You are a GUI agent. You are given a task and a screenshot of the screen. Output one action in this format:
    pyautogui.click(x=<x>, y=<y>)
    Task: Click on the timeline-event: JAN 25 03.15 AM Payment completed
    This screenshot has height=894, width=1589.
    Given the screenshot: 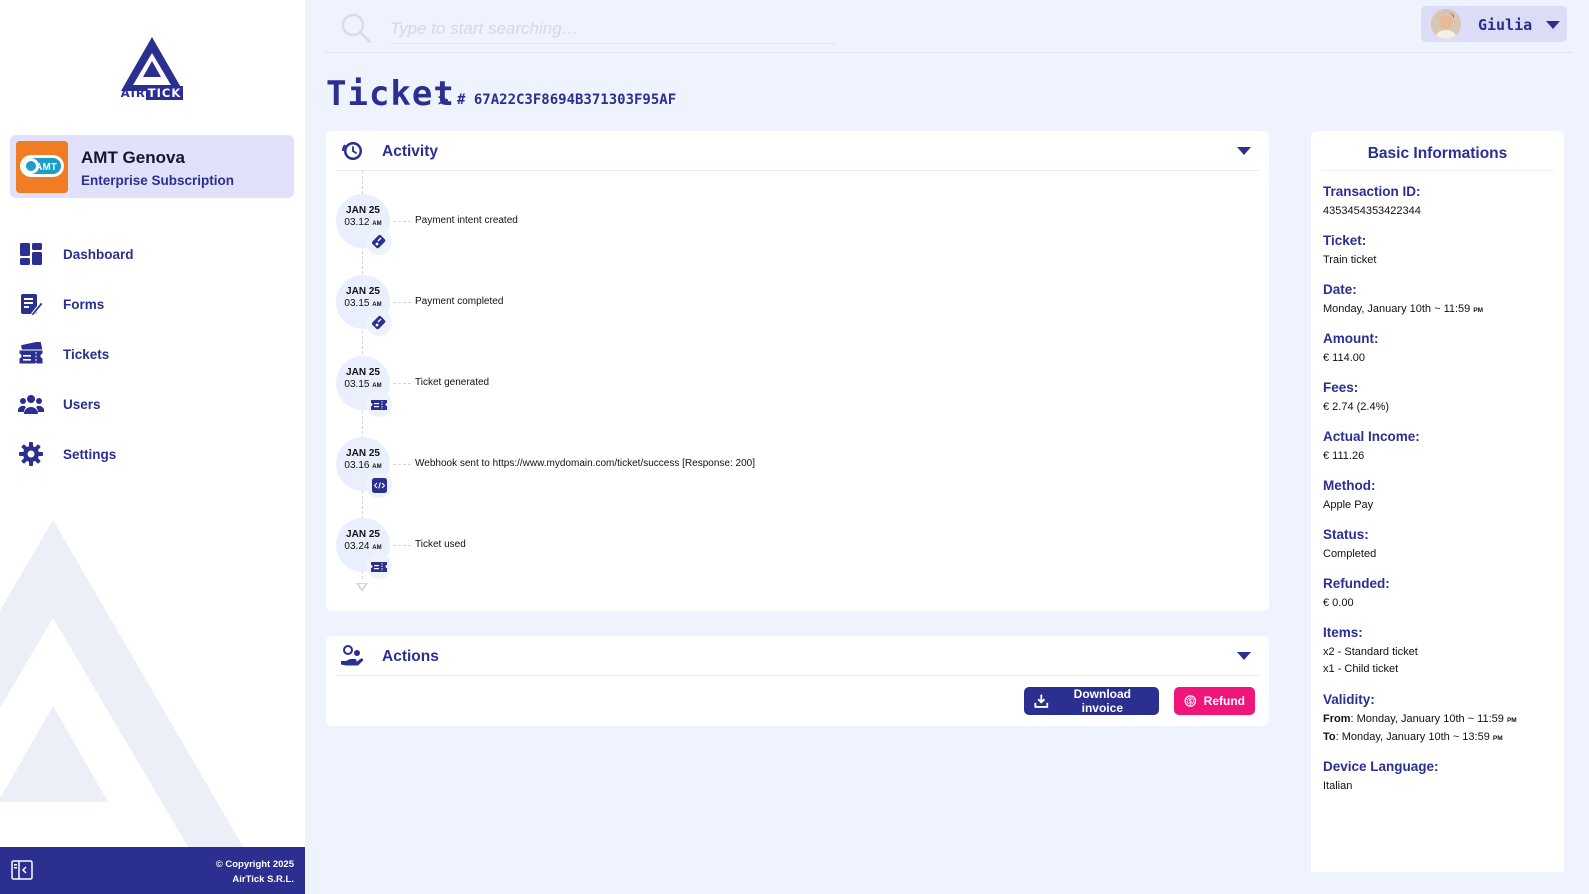 What is the action you would take?
    pyautogui.click(x=786, y=305)
    